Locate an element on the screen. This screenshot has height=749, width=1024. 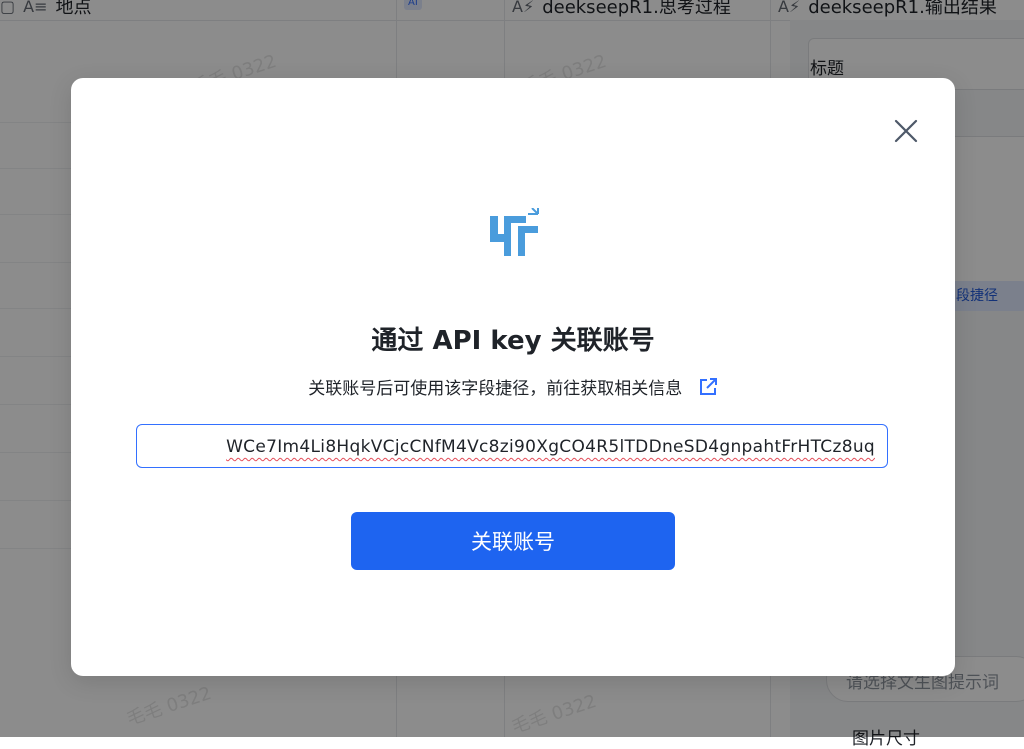
dialog-title: 通过 API key 关联账号 is located at coordinates (513, 341).